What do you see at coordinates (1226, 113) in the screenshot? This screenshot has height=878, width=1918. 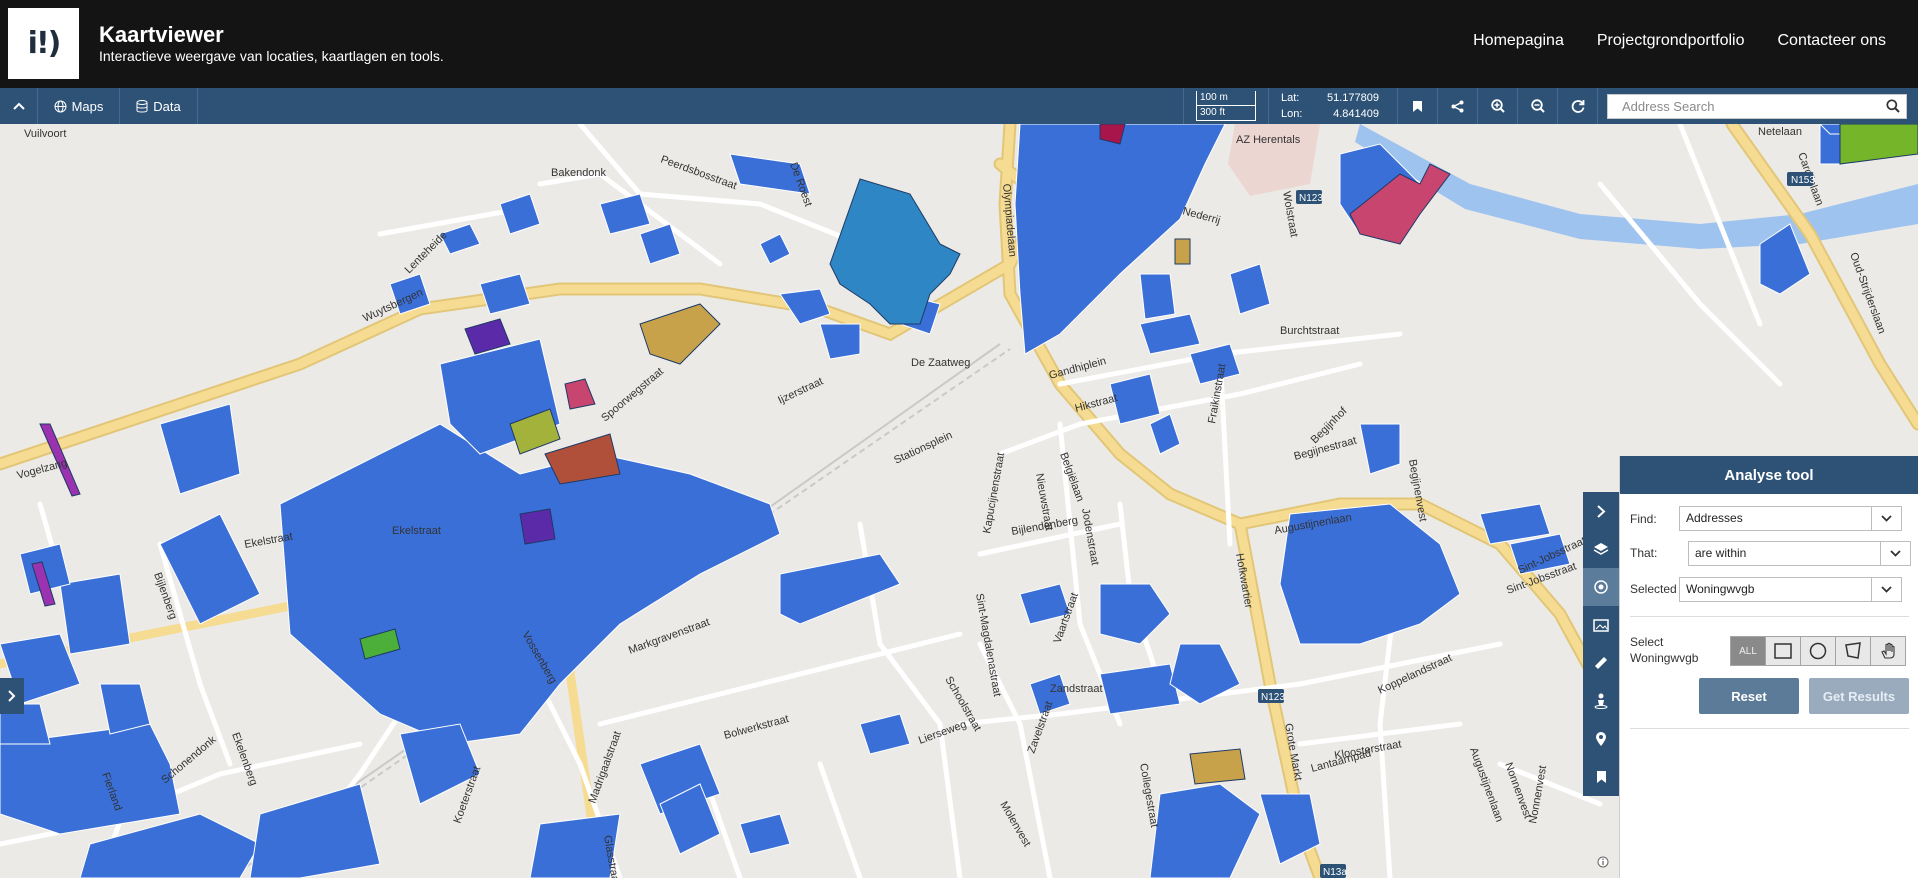 I see `scale-imperial: 300 ft` at bounding box center [1226, 113].